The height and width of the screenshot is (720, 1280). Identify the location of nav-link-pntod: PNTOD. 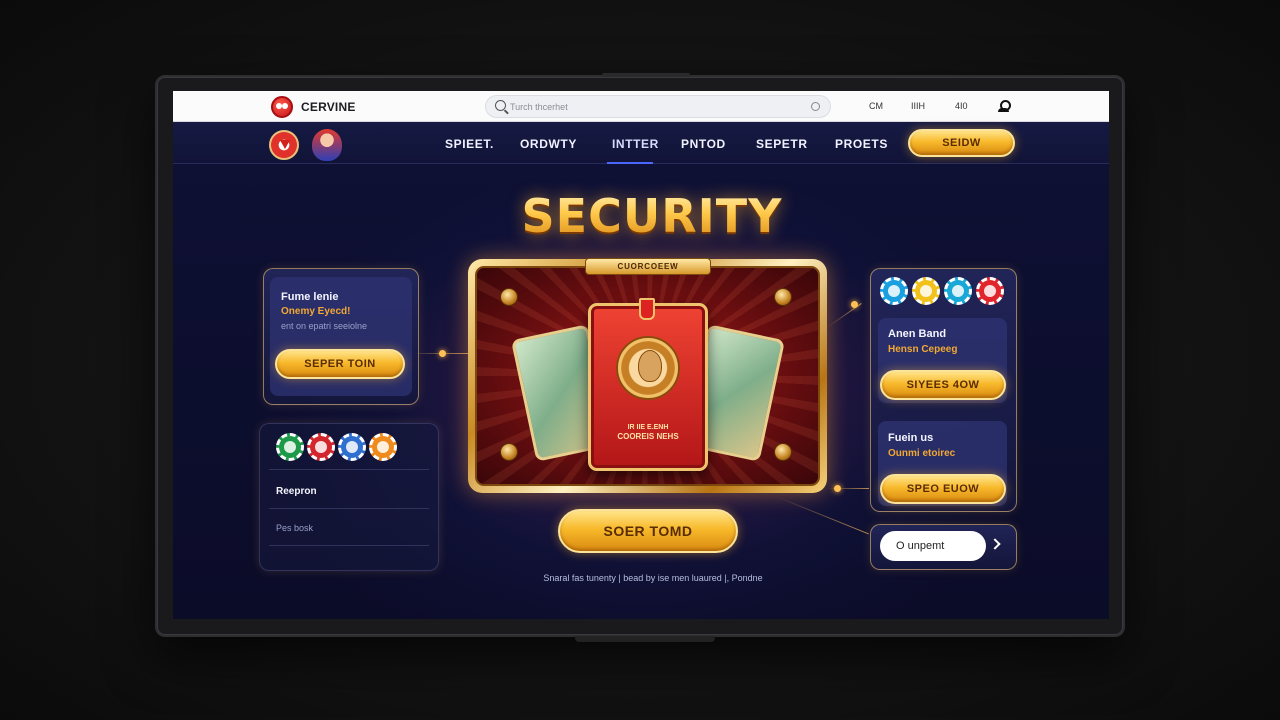
(703, 144).